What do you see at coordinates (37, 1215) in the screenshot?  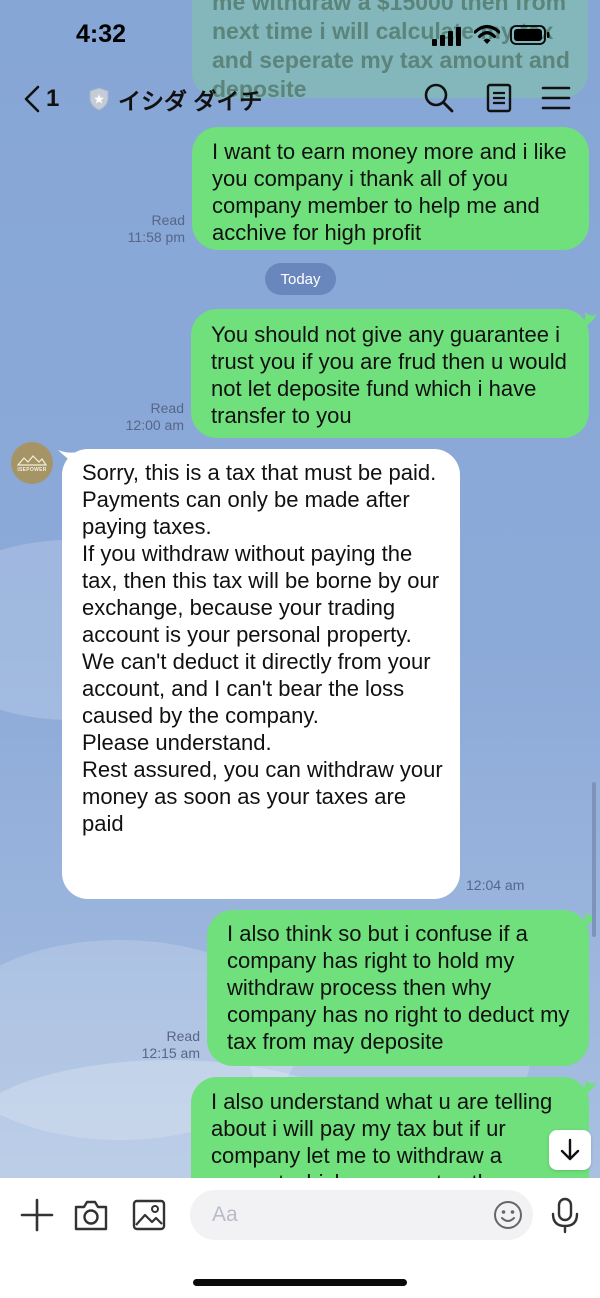 I see `plus-icon` at bounding box center [37, 1215].